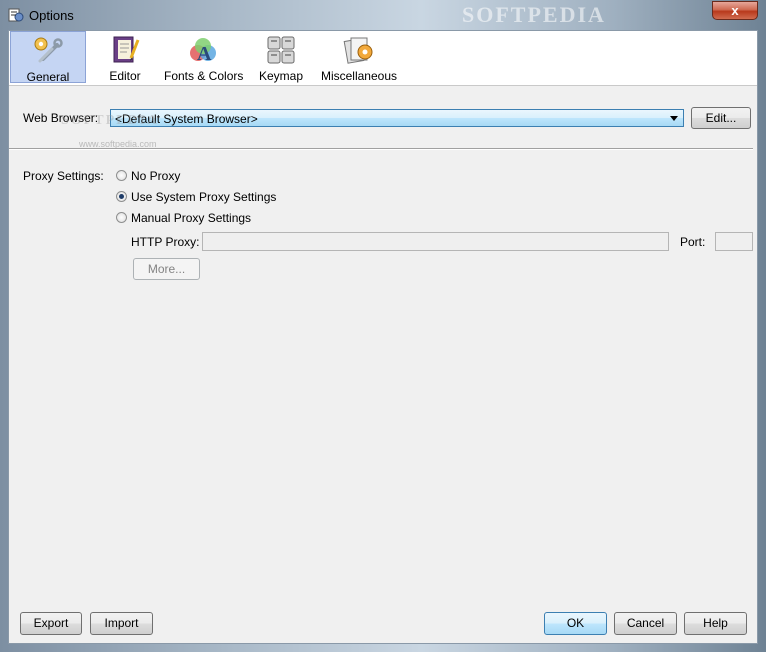 This screenshot has width=766, height=652. What do you see at coordinates (126, 49) in the screenshot?
I see `editor-icon` at bounding box center [126, 49].